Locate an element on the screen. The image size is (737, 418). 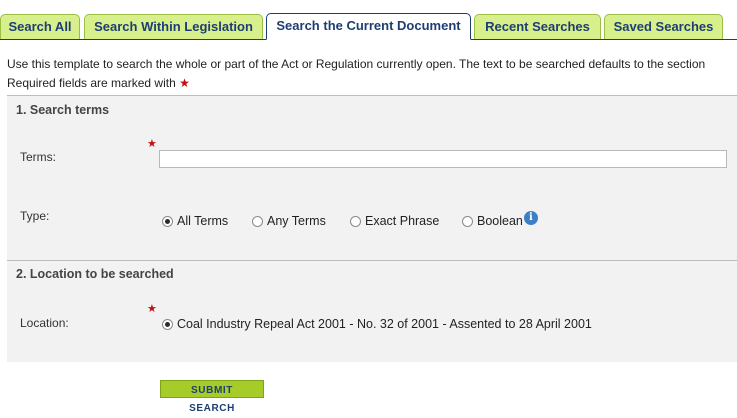
terms-input is located at coordinates (443, 159).